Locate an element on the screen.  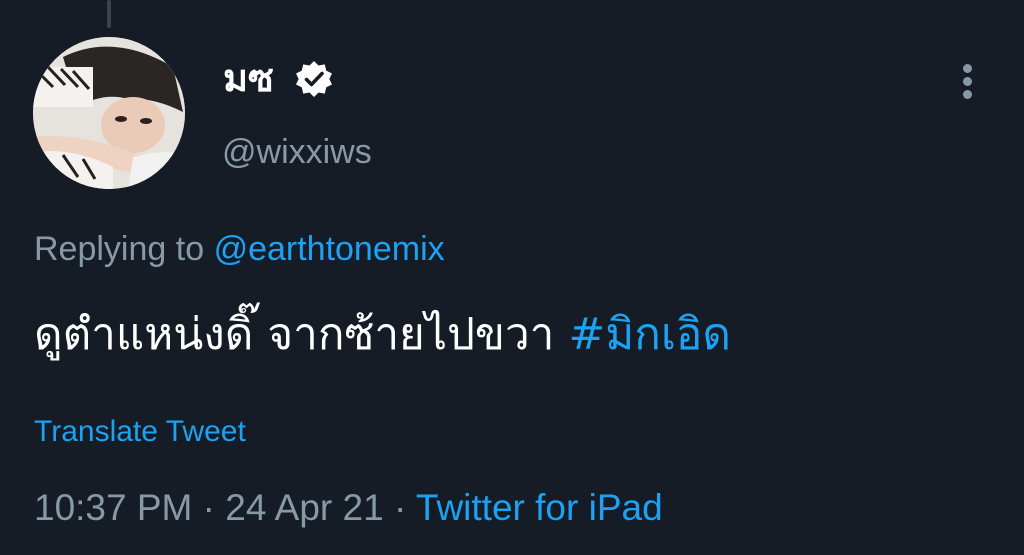
translate-tweet-link: Translate Tweet is located at coordinates (140, 432).